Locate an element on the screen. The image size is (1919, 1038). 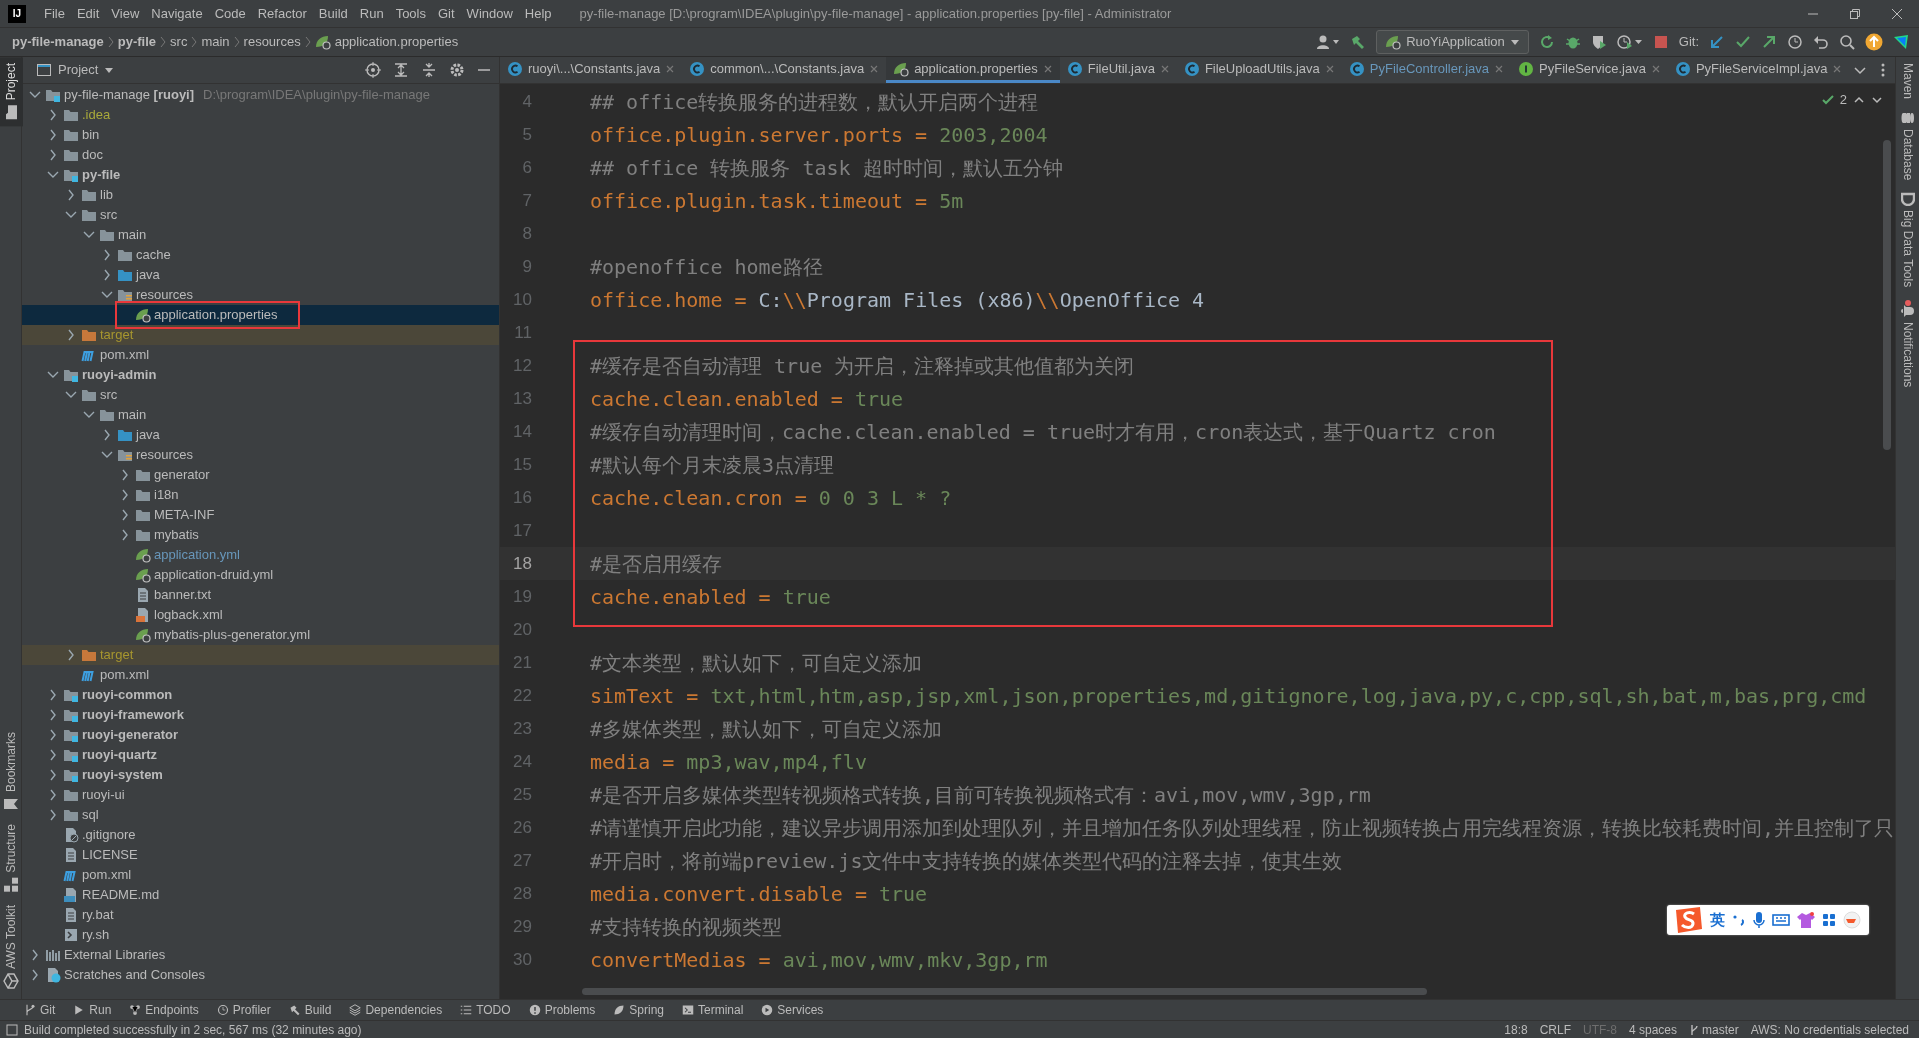
menu-item: Git is located at coordinates (446, 13).